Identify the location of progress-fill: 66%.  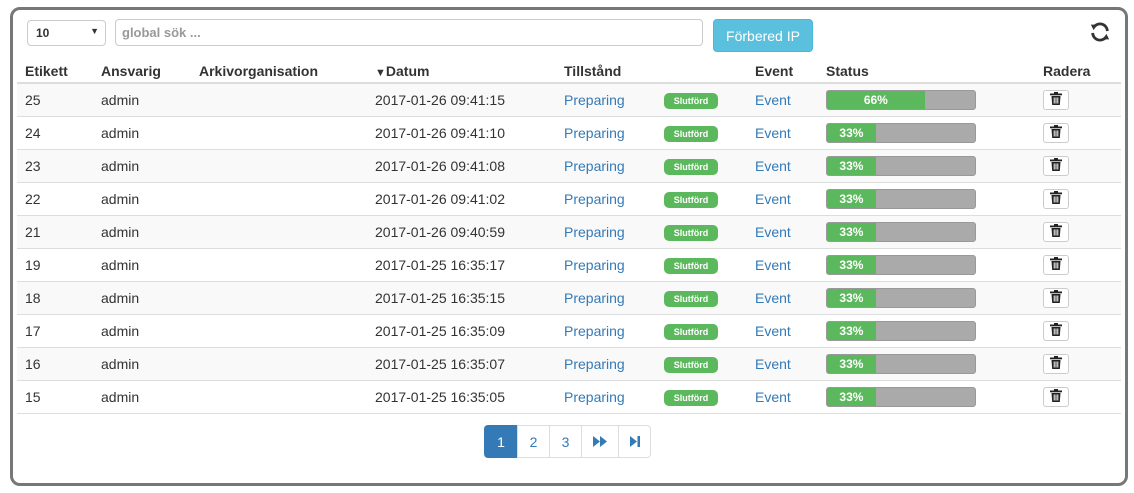
(876, 99).